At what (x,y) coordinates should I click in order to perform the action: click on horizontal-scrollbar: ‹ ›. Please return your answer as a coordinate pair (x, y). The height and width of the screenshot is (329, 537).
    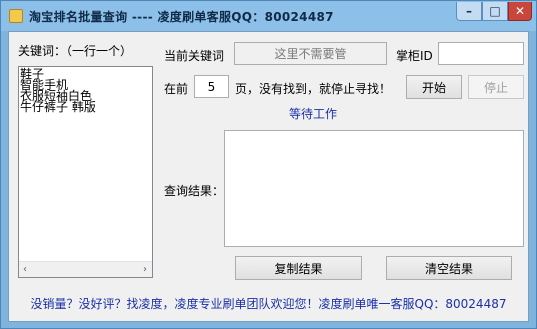
    Looking at the image, I should click on (85, 269).